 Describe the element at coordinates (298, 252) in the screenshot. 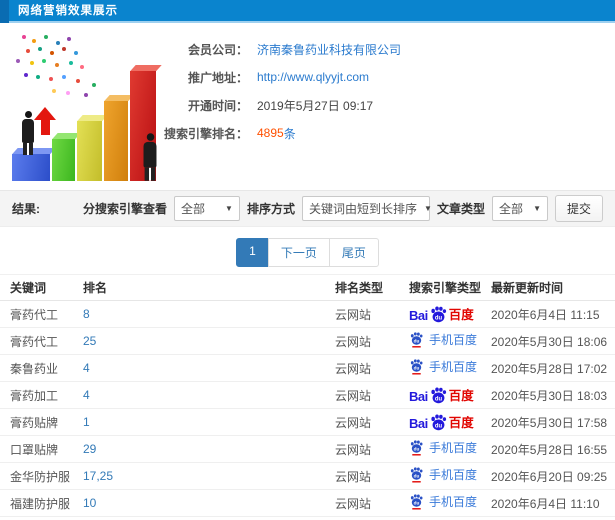

I see `pagination-next-button: 下一页` at that location.